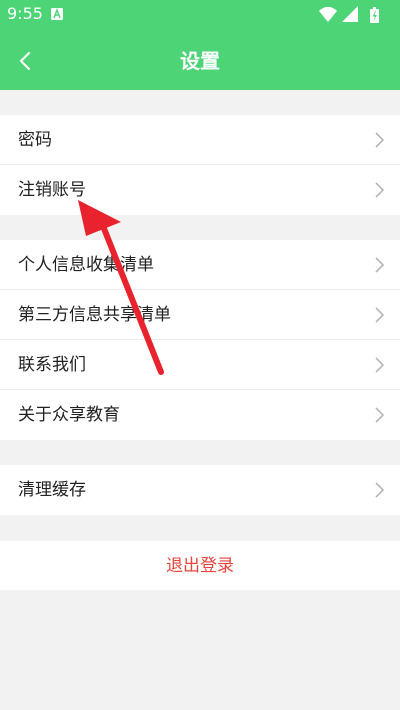  What do you see at coordinates (35, 140) in the screenshot?
I see `settings-item-label: 密码` at bounding box center [35, 140].